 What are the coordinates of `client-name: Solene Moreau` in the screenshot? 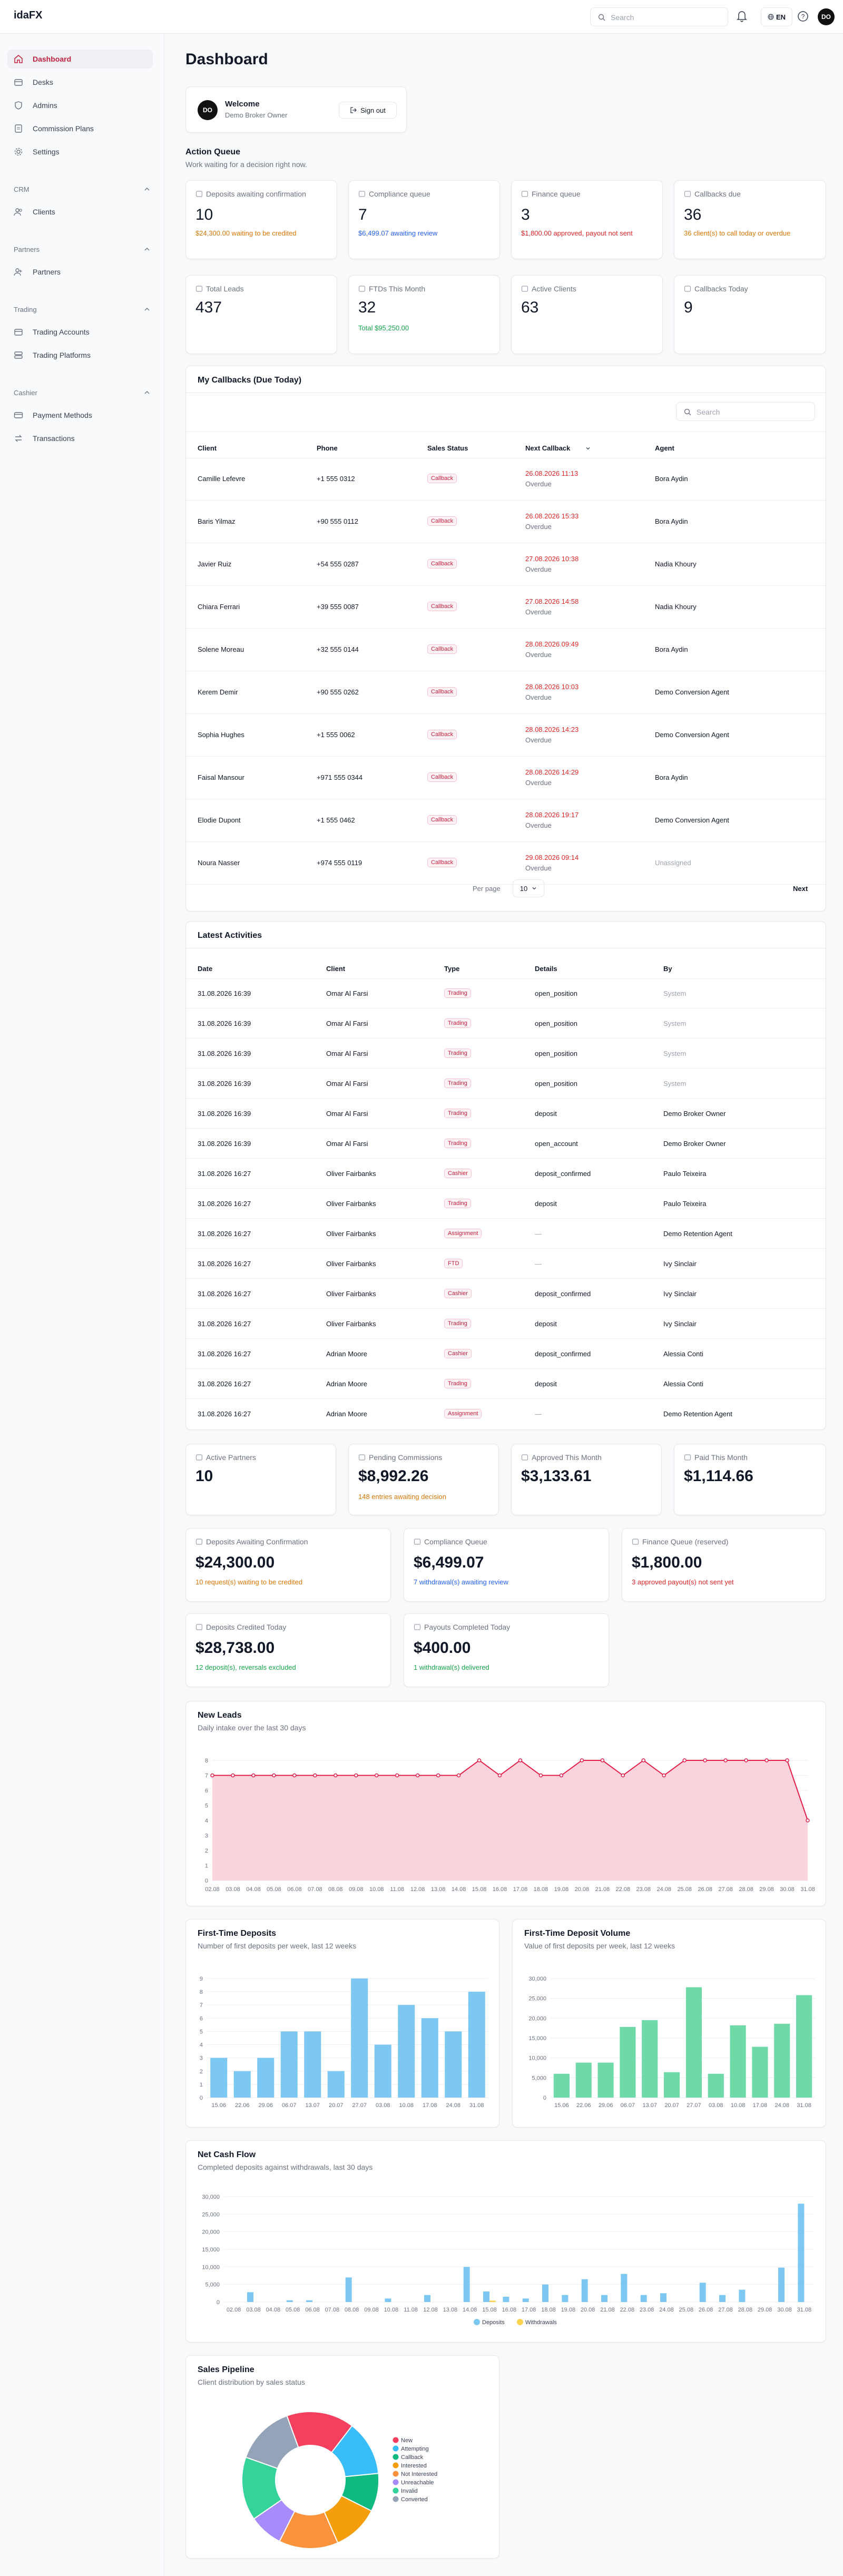 It's located at (221, 649).